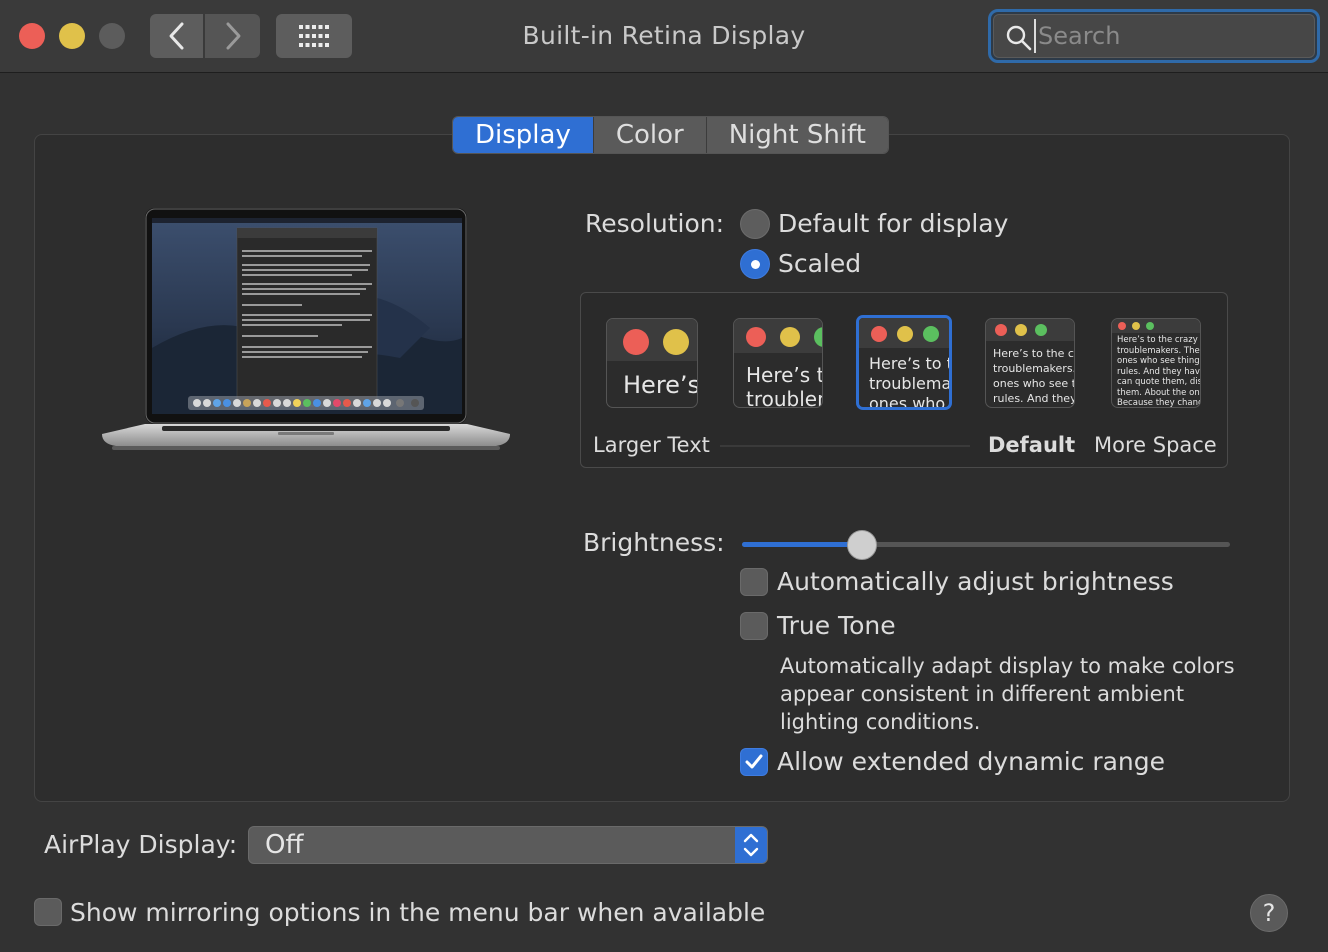  I want to click on scale-option-larger-text: Here’s, so click(652, 363).